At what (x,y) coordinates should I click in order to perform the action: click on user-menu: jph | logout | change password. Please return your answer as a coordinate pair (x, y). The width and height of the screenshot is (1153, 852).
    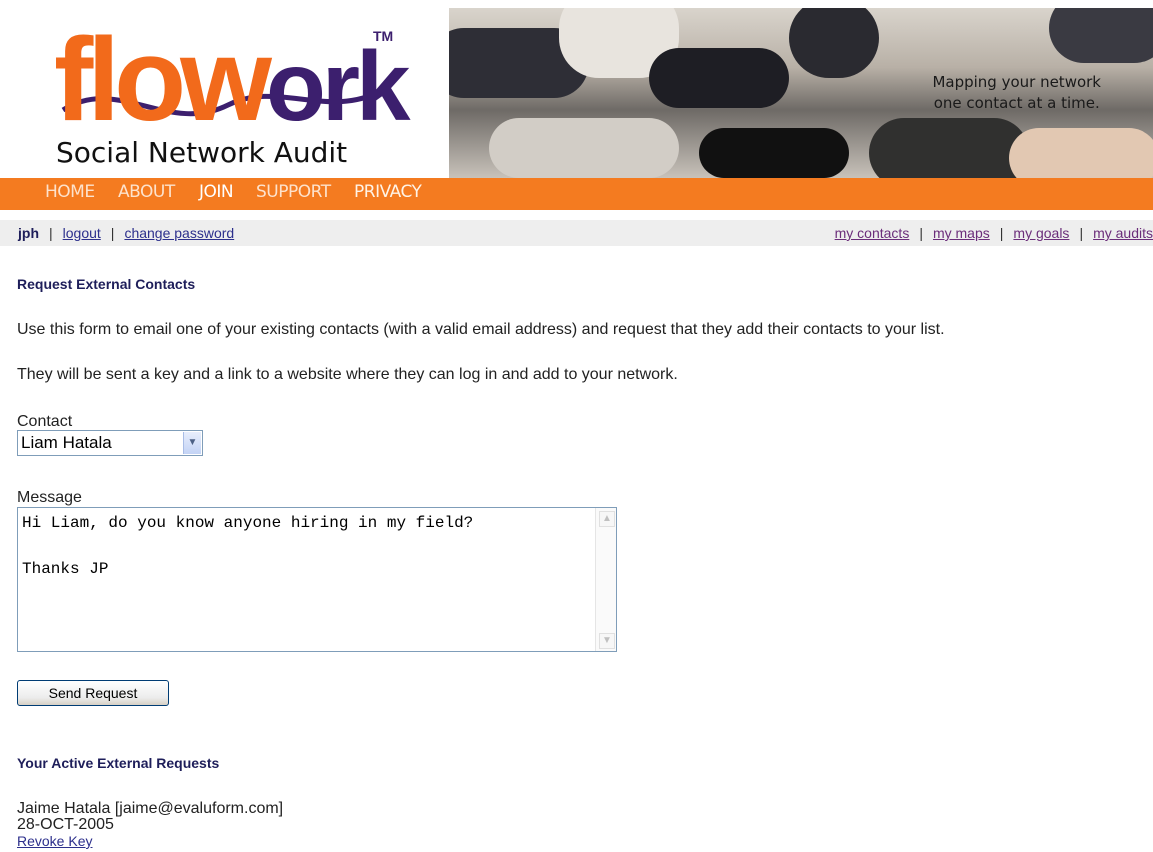
    Looking at the image, I should click on (126, 233).